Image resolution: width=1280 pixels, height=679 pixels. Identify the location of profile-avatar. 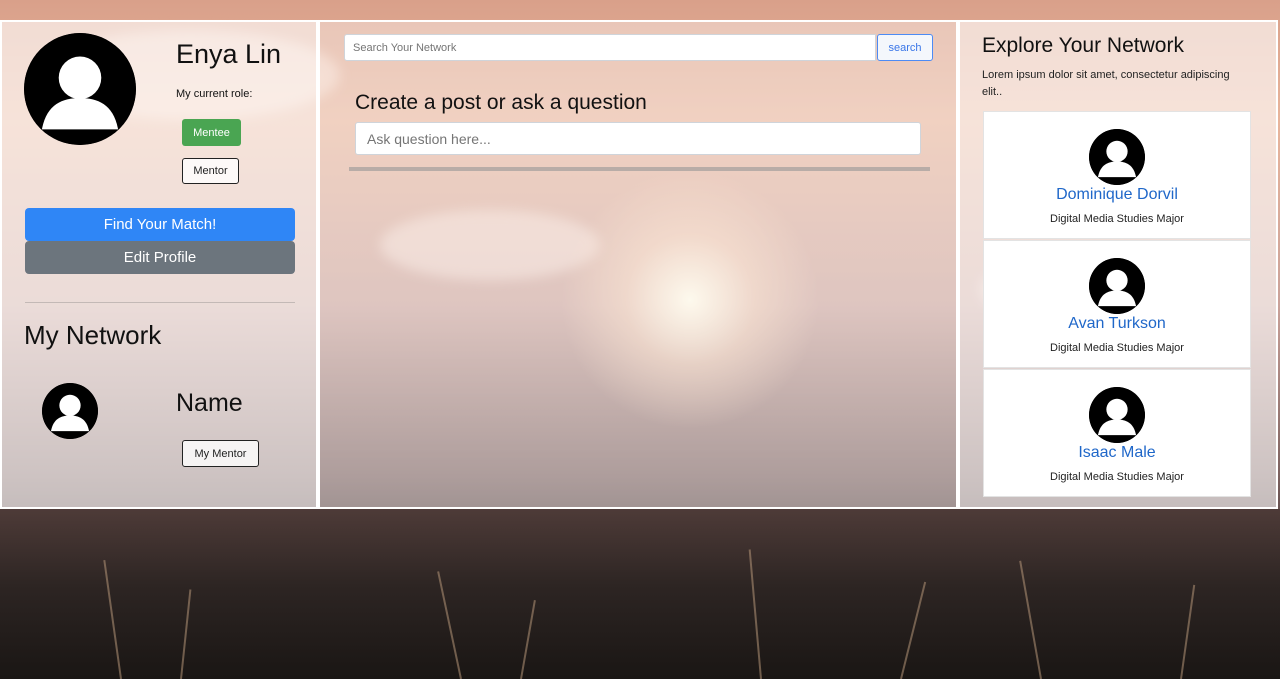
(80, 89).